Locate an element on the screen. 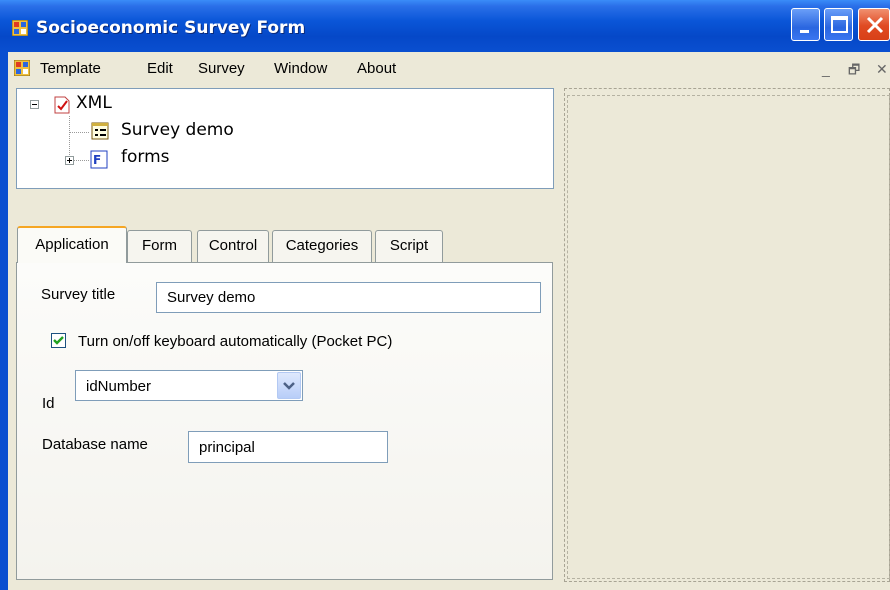  keyboard-checkbox is located at coordinates (58, 340).